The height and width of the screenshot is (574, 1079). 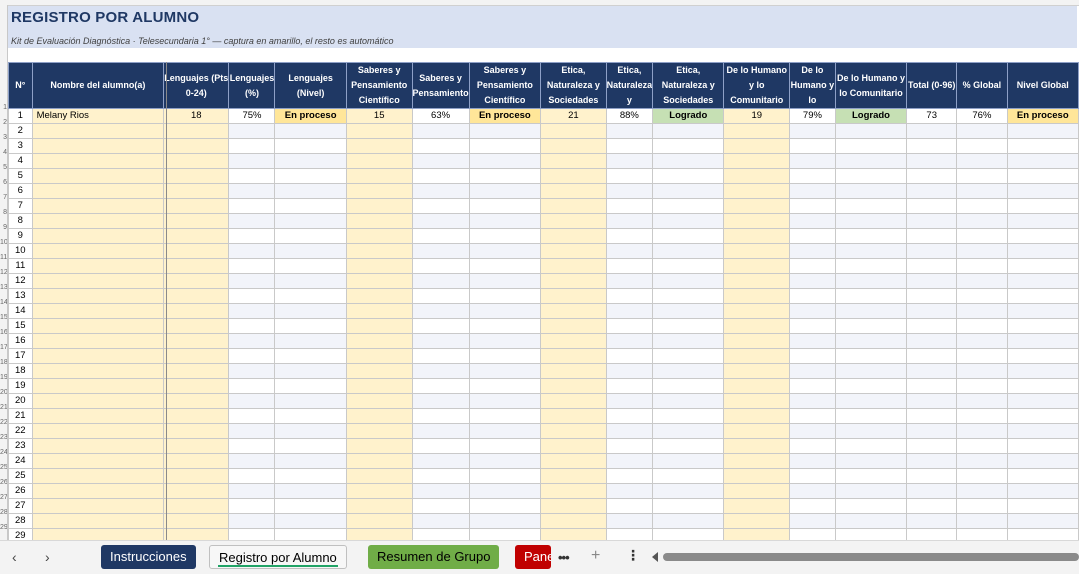 What do you see at coordinates (533, 557) in the screenshot?
I see `tab-panel: Panel` at bounding box center [533, 557].